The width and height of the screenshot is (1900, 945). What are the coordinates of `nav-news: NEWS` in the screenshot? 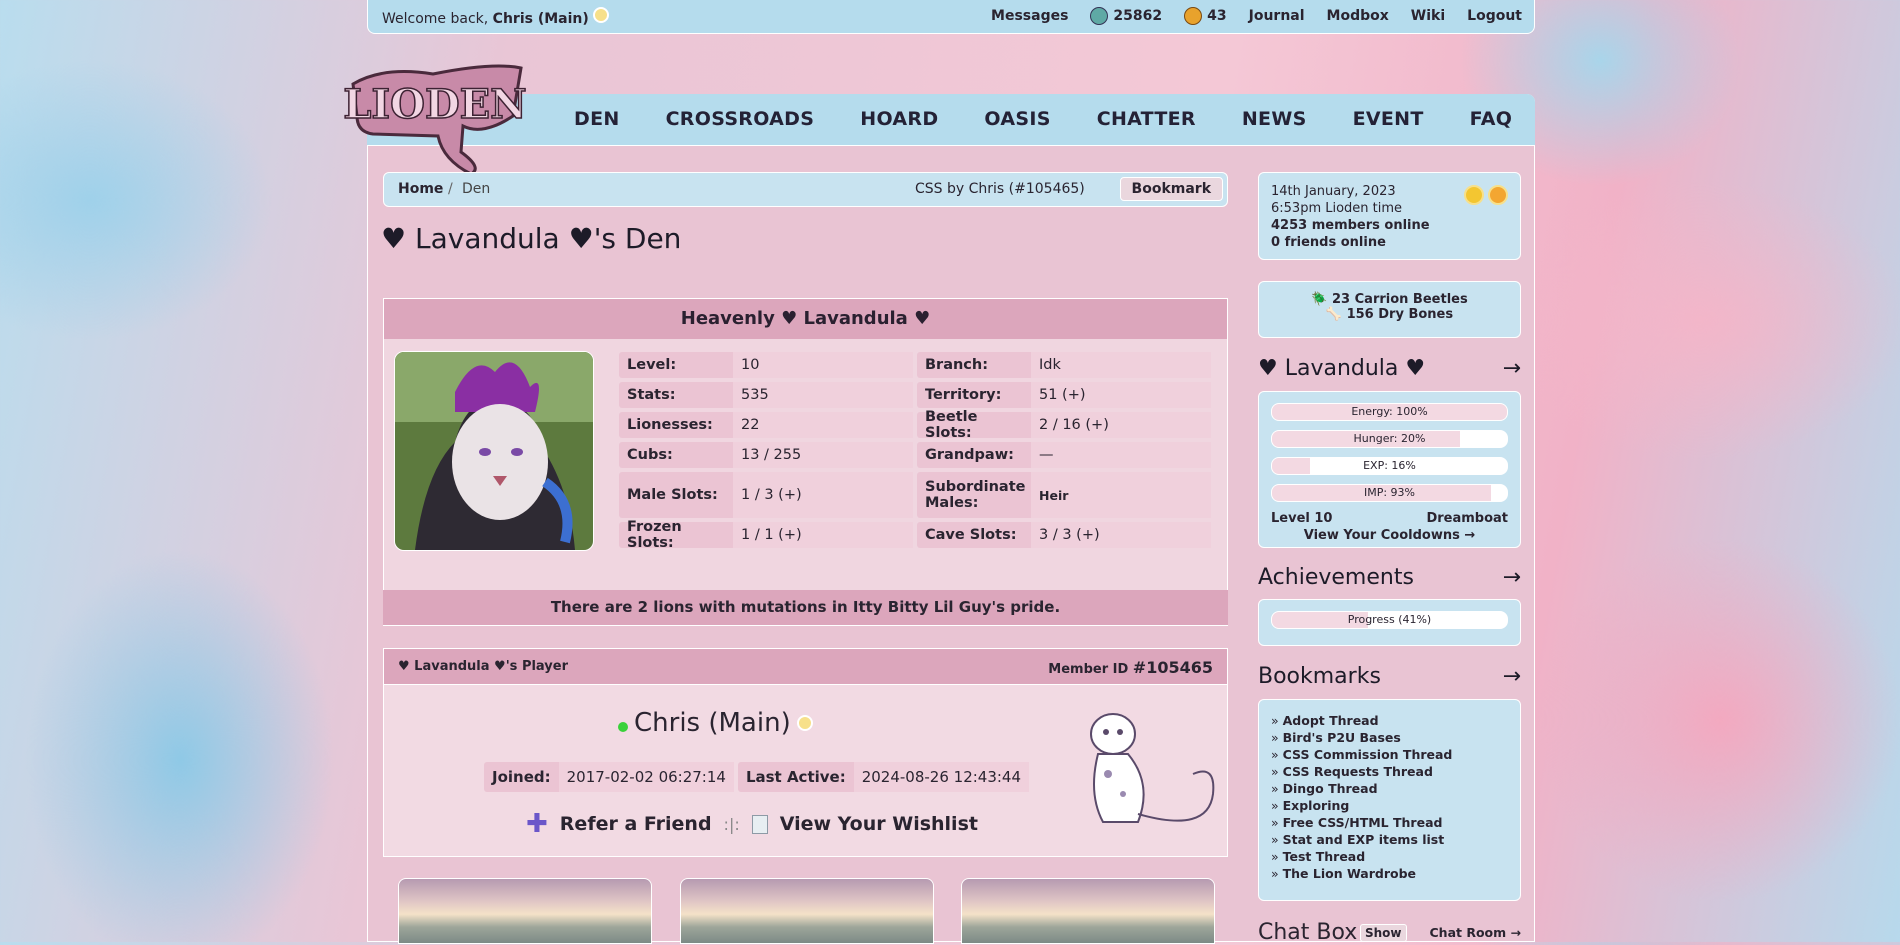 It's located at (1274, 119).